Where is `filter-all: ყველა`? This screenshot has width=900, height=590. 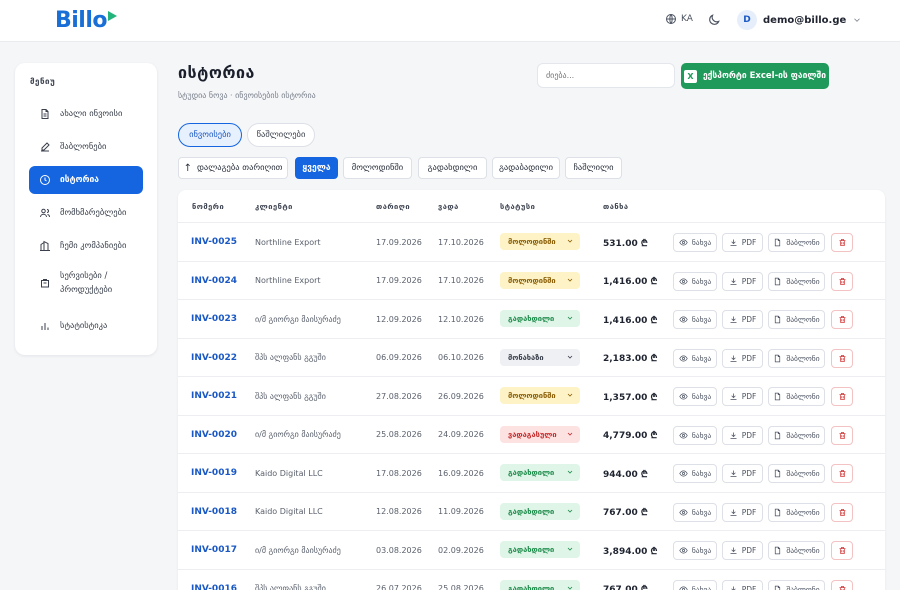
filter-all: ყველა is located at coordinates (316, 168).